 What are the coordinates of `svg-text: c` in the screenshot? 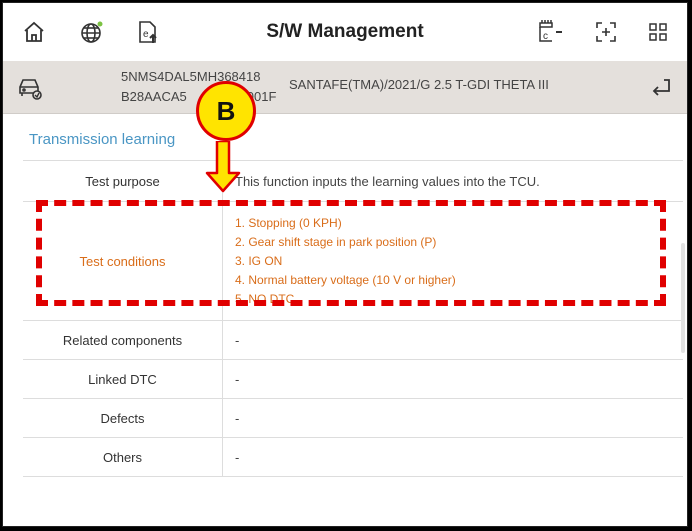 It's located at (545, 36).